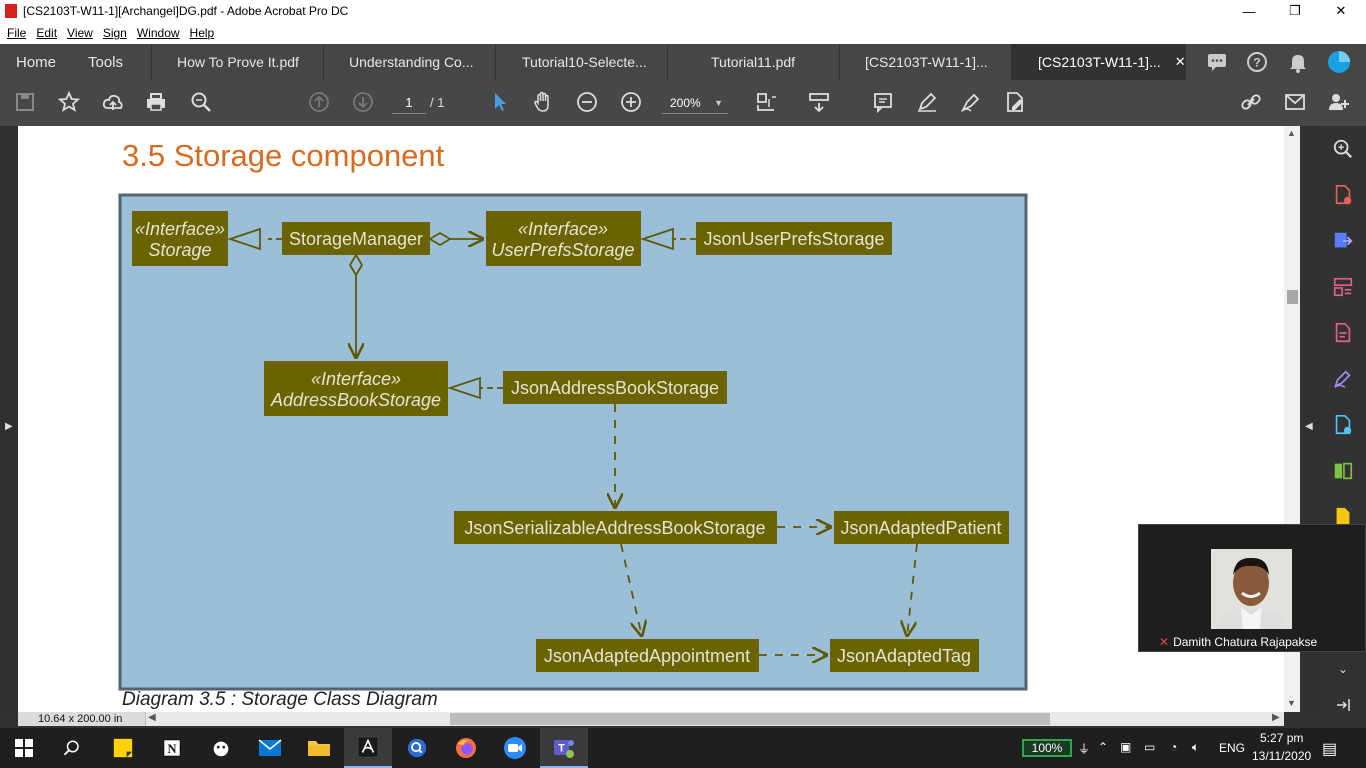 The height and width of the screenshot is (768, 1366). I want to click on json-userprefs-name: JsonUserPrefsStorage, so click(793, 239).